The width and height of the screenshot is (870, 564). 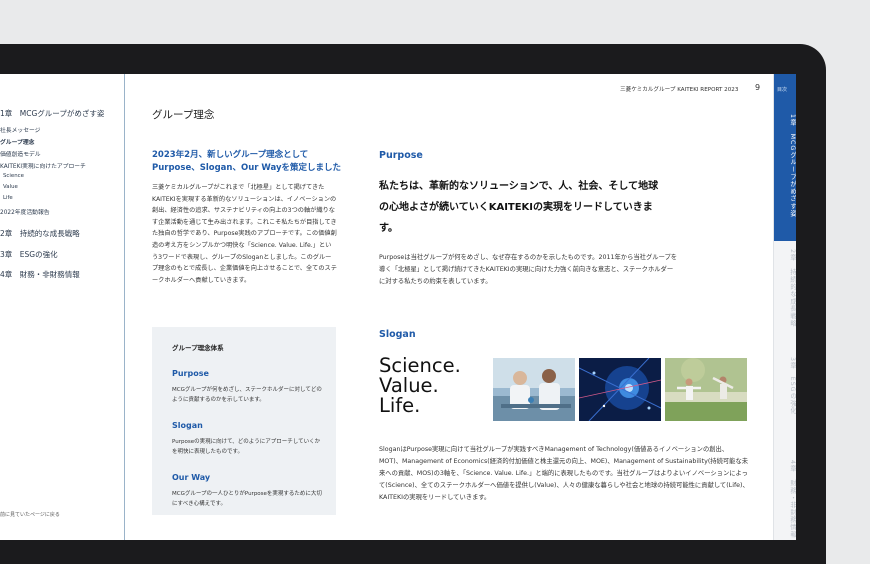 What do you see at coordinates (679, 90) in the screenshot?
I see `report-title: 三菱ケミカルグループ KAITEKI REPORT 2023` at bounding box center [679, 90].